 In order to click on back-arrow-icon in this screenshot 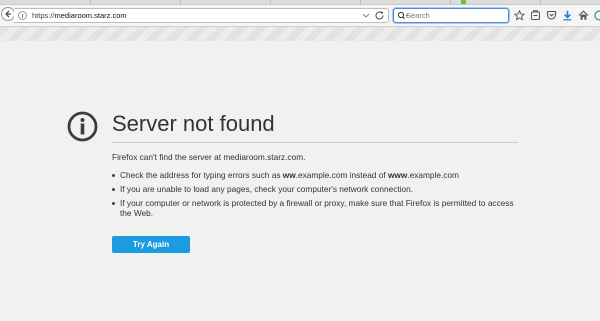, I will do `click(8, 14)`.